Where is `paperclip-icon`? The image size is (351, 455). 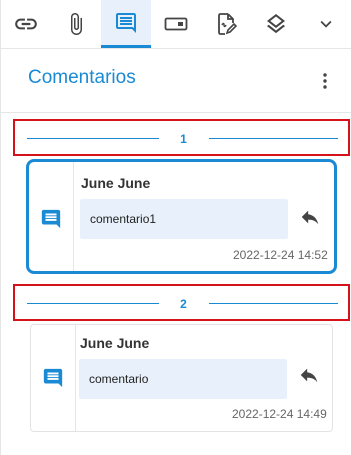 paperclip-icon is located at coordinates (76, 24).